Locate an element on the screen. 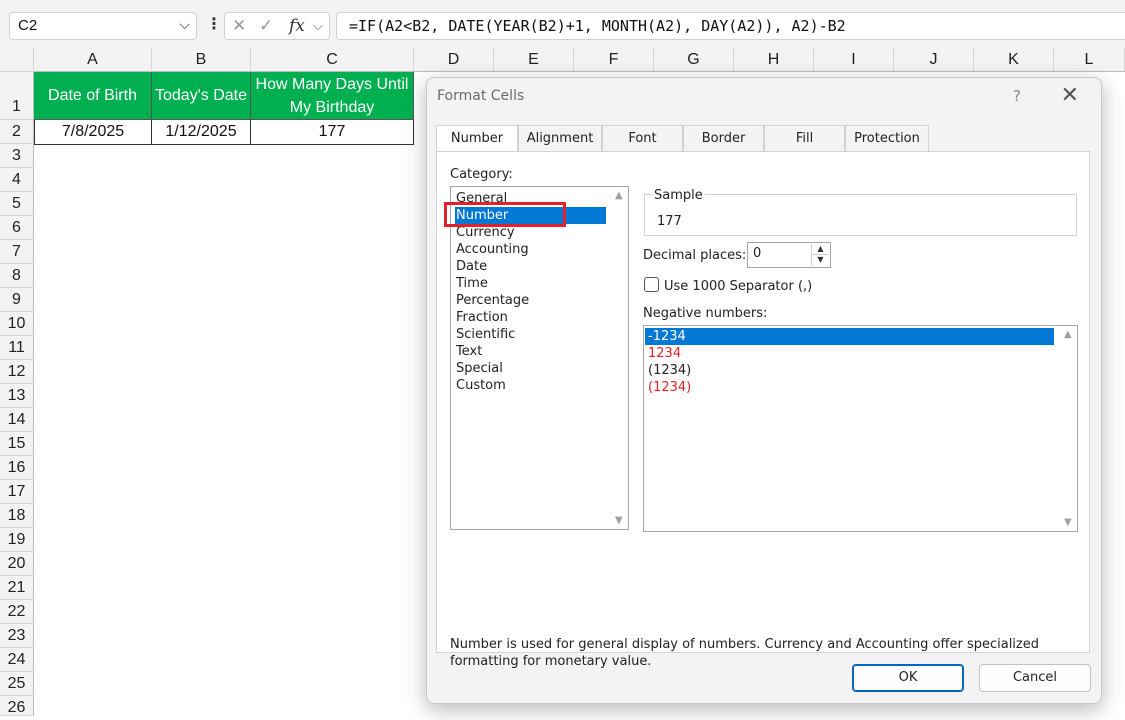  row-header-13: 13 is located at coordinates (17, 396).